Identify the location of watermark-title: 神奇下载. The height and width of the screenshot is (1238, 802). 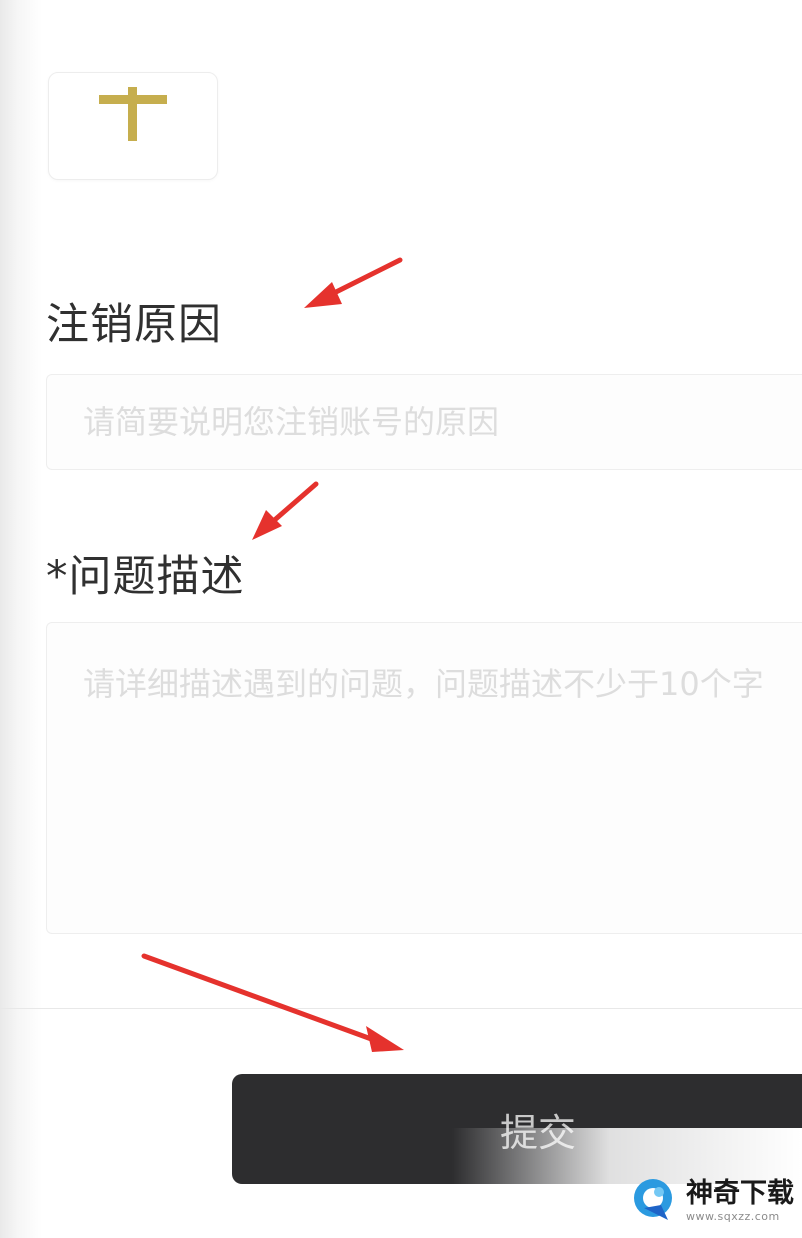
(740, 1193).